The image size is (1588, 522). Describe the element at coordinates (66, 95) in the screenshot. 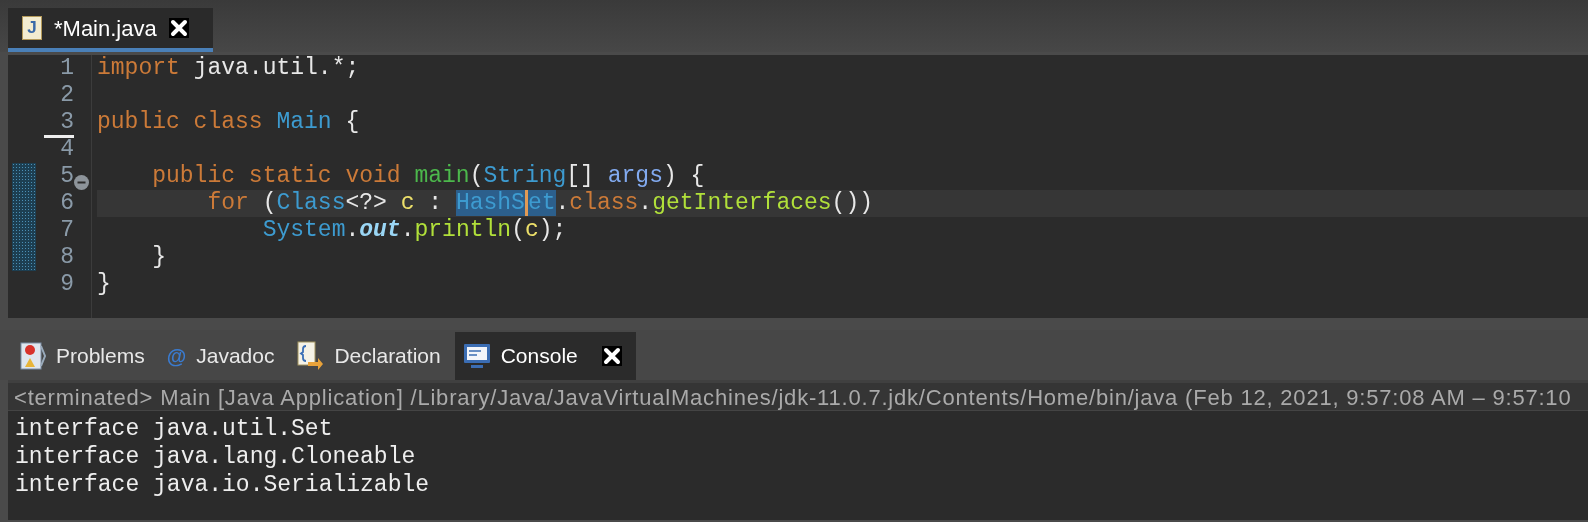

I see `line-number: 2` at that location.